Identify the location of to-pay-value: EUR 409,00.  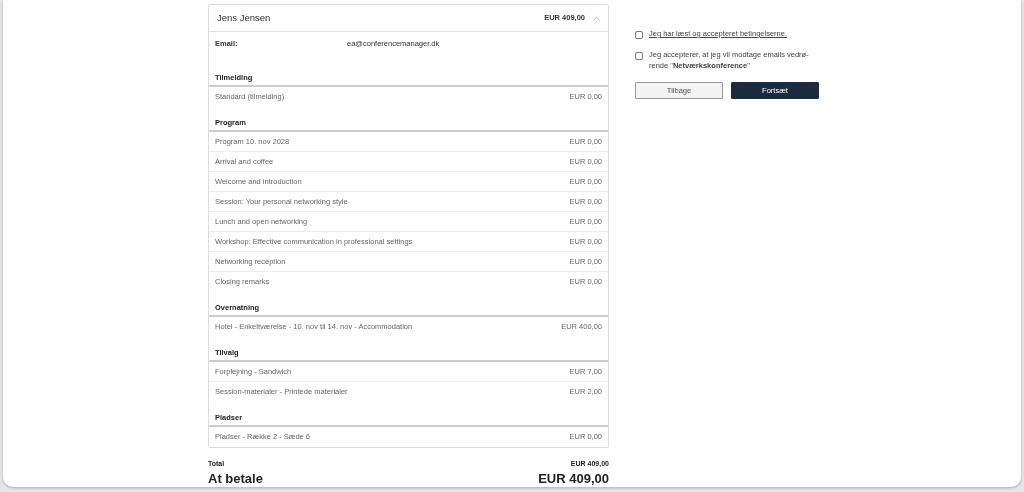
(573, 479).